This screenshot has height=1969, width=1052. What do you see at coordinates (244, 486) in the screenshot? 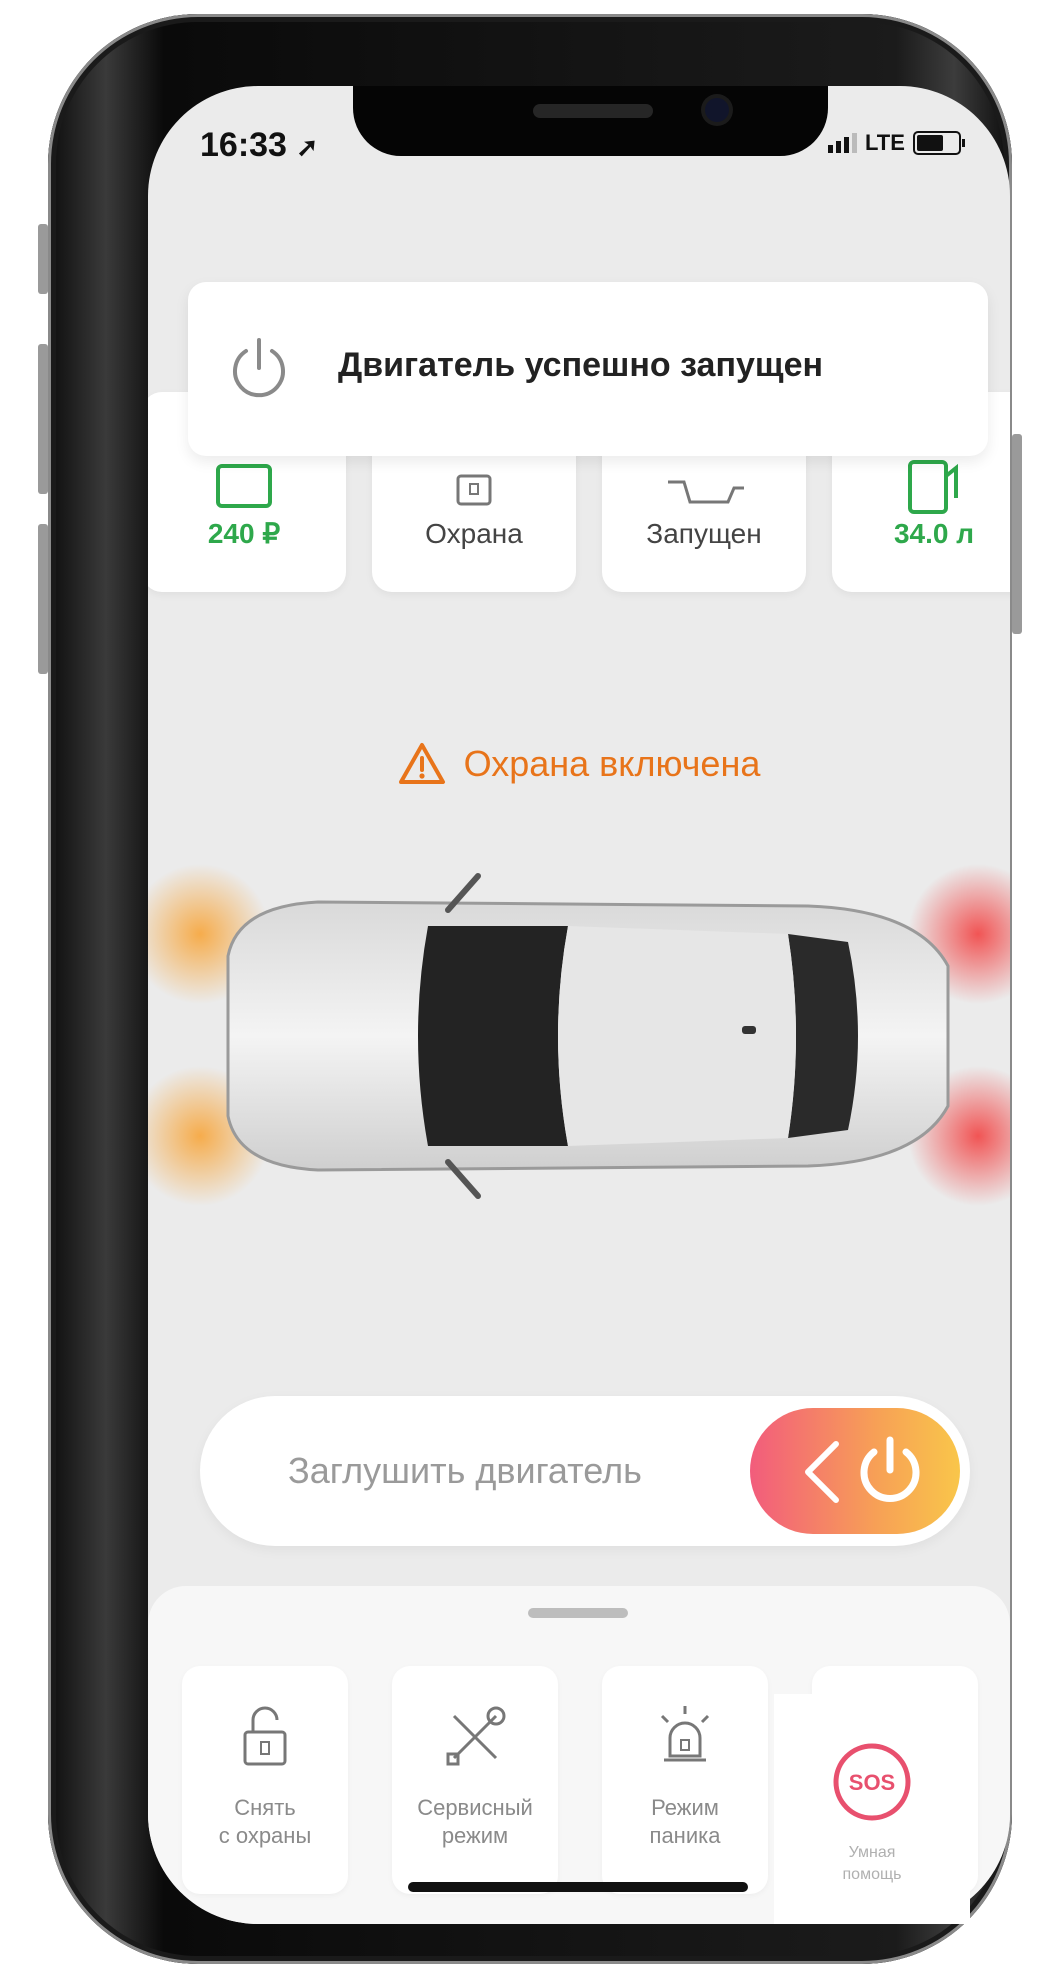
I see `wallet-icon` at bounding box center [244, 486].